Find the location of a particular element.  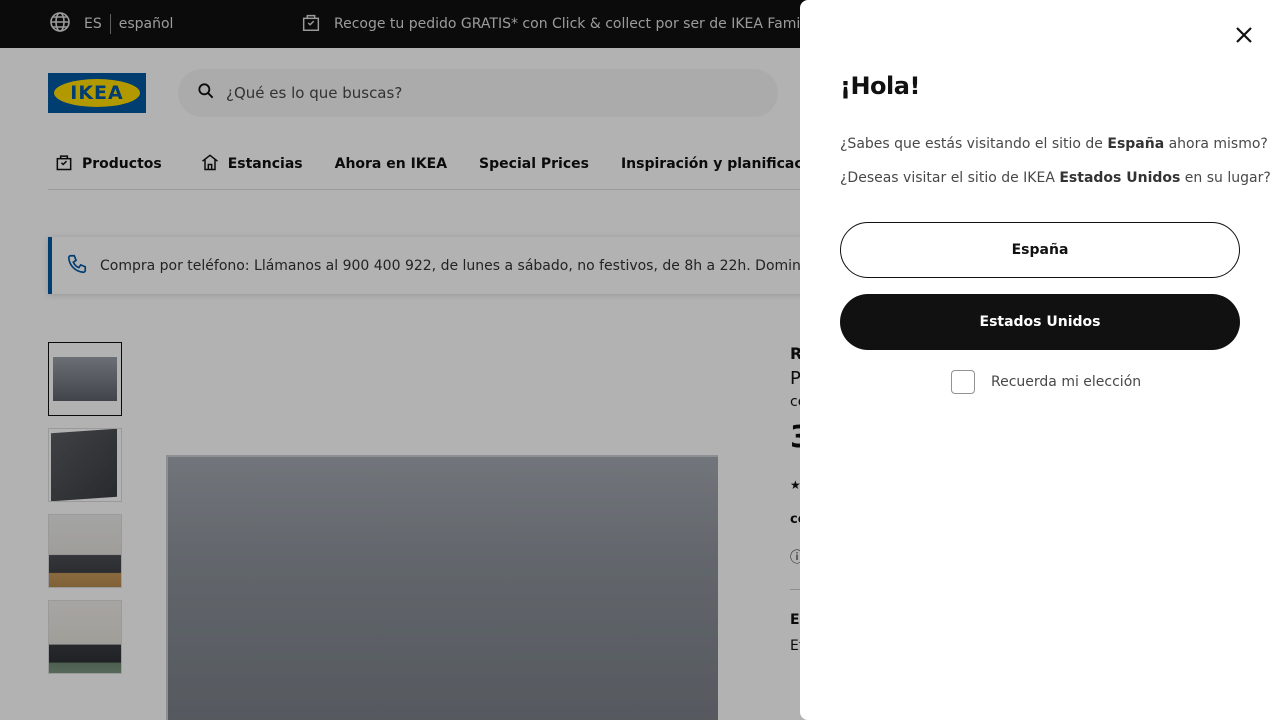

remember-checkbox is located at coordinates (963, 382).